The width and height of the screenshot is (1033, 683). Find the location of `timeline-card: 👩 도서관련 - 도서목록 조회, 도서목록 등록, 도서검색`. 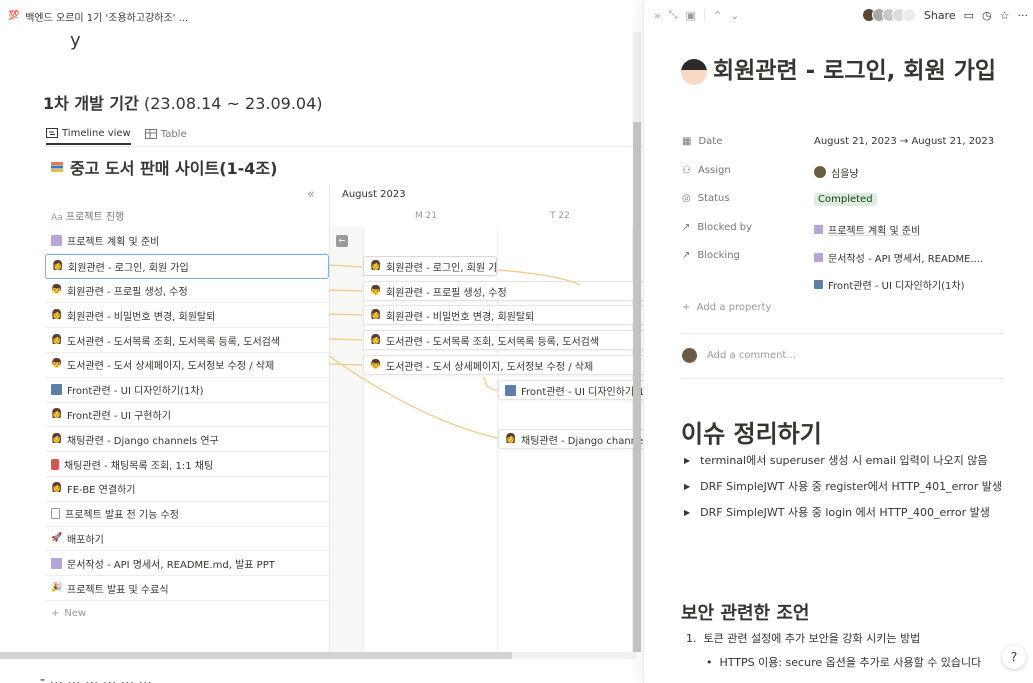

timeline-card: 👩 도서관련 - 도서목록 조회, 도서목록 등록, 도서검색 is located at coordinates (503, 340).